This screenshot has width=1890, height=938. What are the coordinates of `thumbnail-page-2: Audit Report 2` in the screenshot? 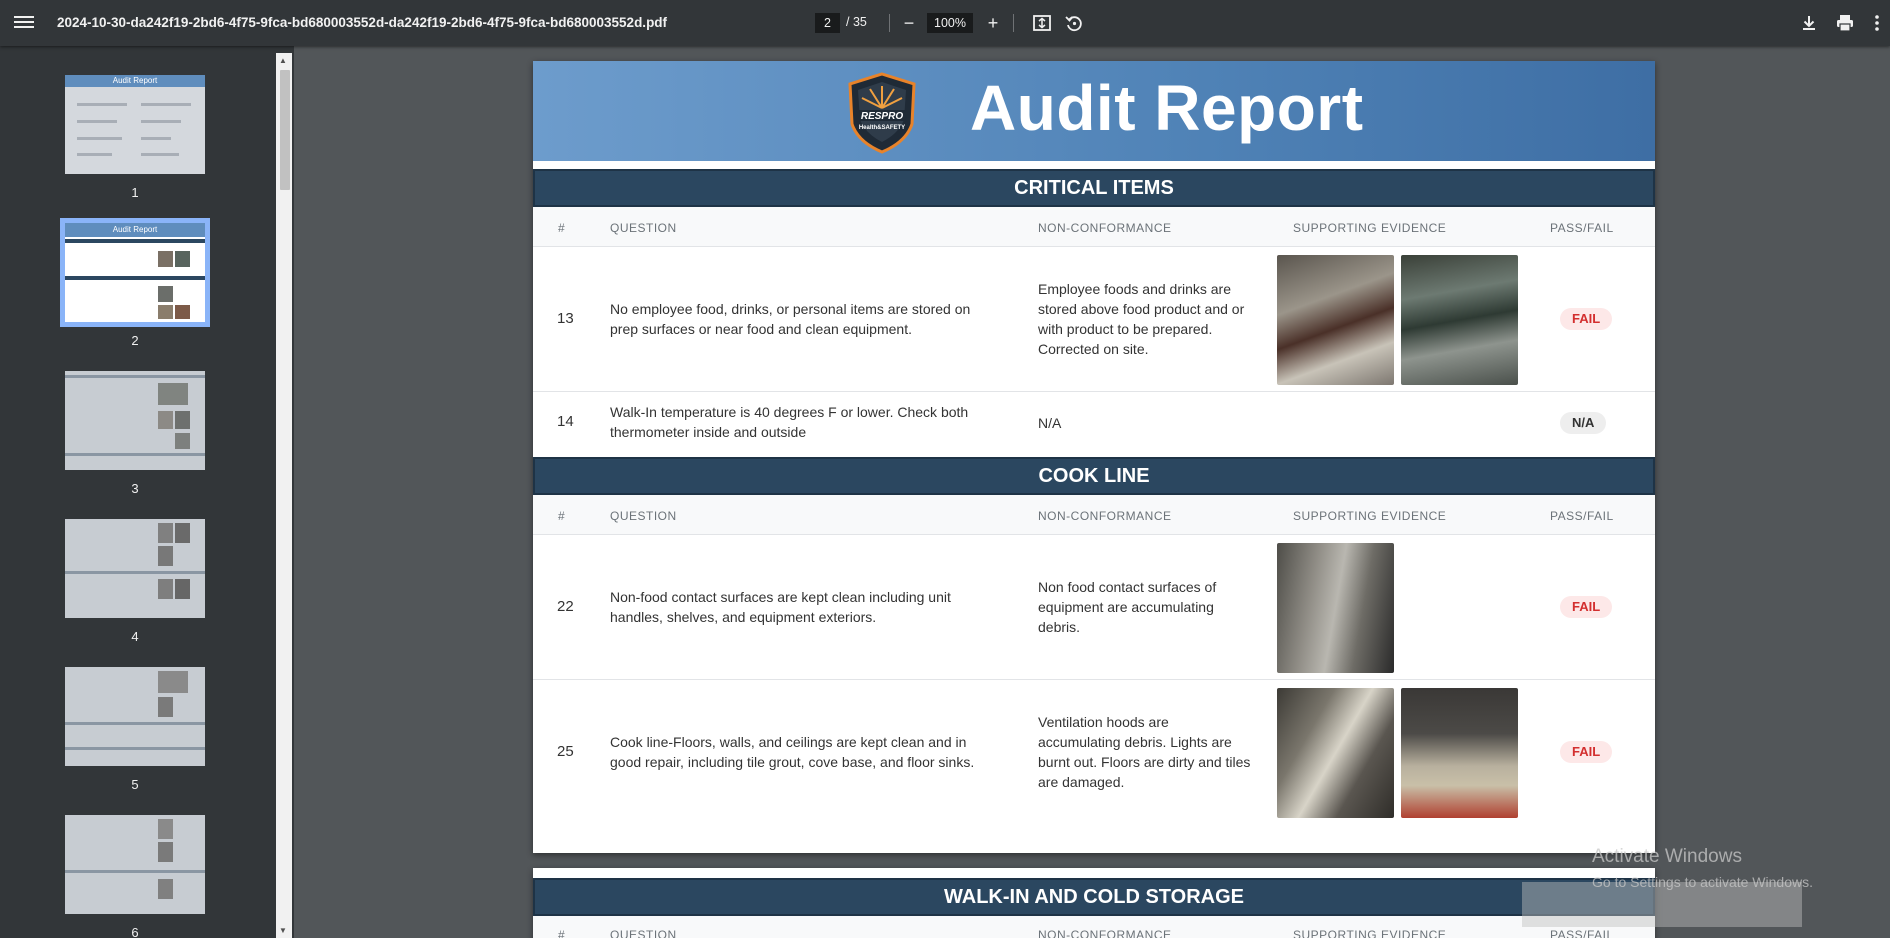 It's located at (135, 283).